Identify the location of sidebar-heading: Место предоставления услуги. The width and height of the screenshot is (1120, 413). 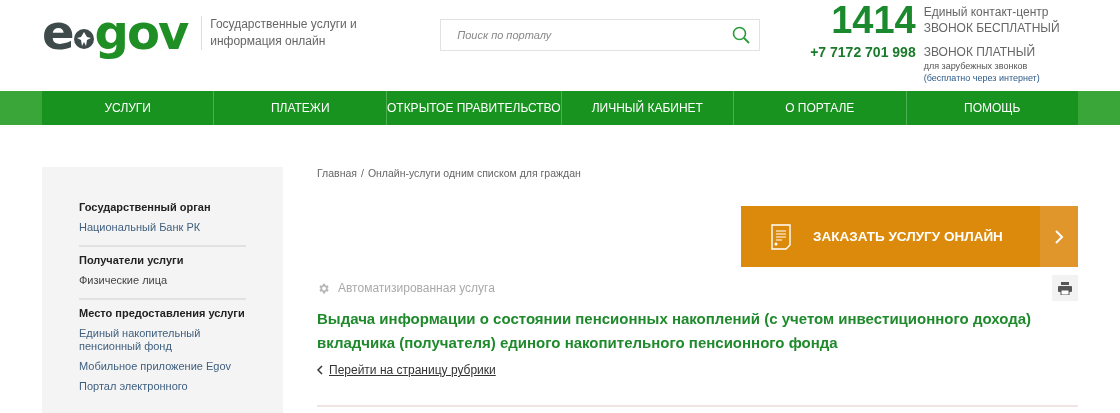
(162, 313).